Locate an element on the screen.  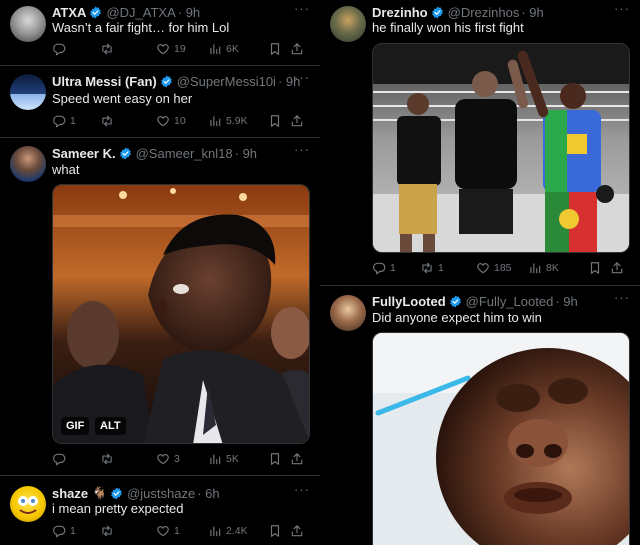
author-handle: @justshaze is located at coordinates (161, 493).